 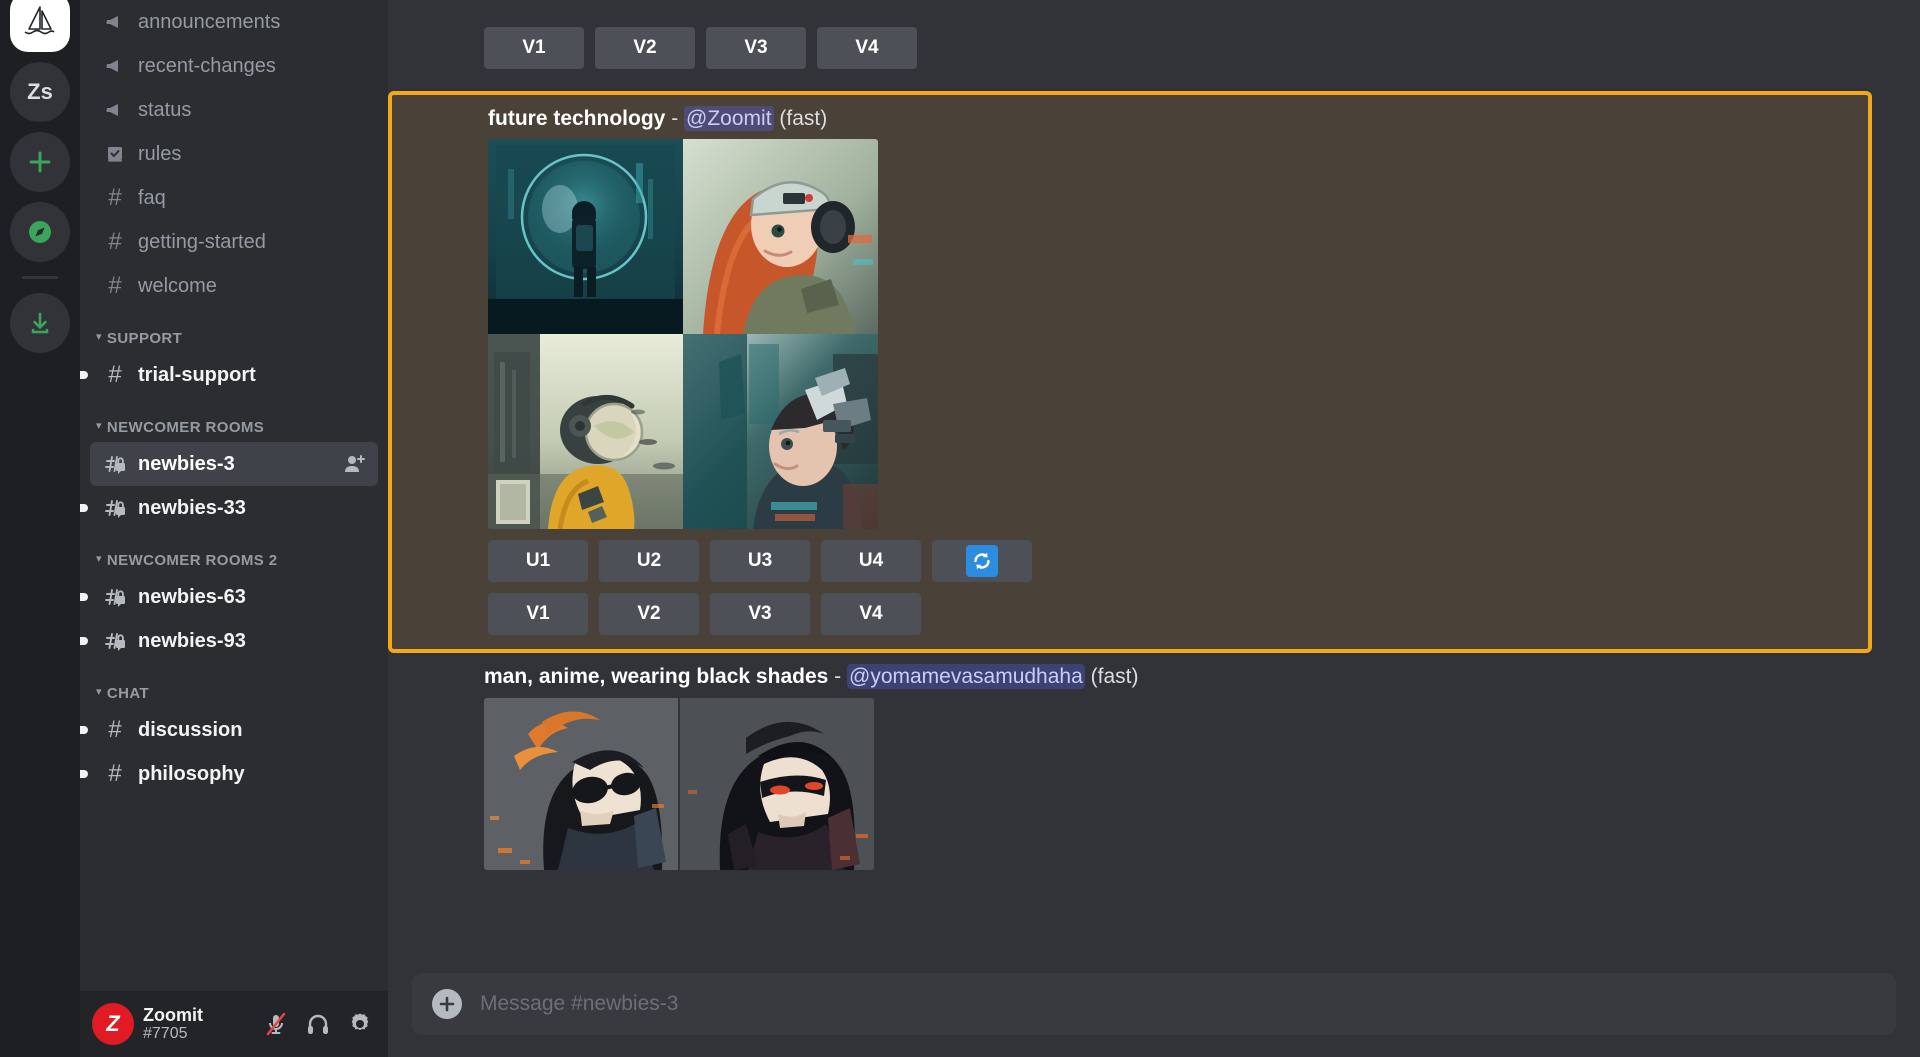 I want to click on plus-icon, so click(x=40, y=162).